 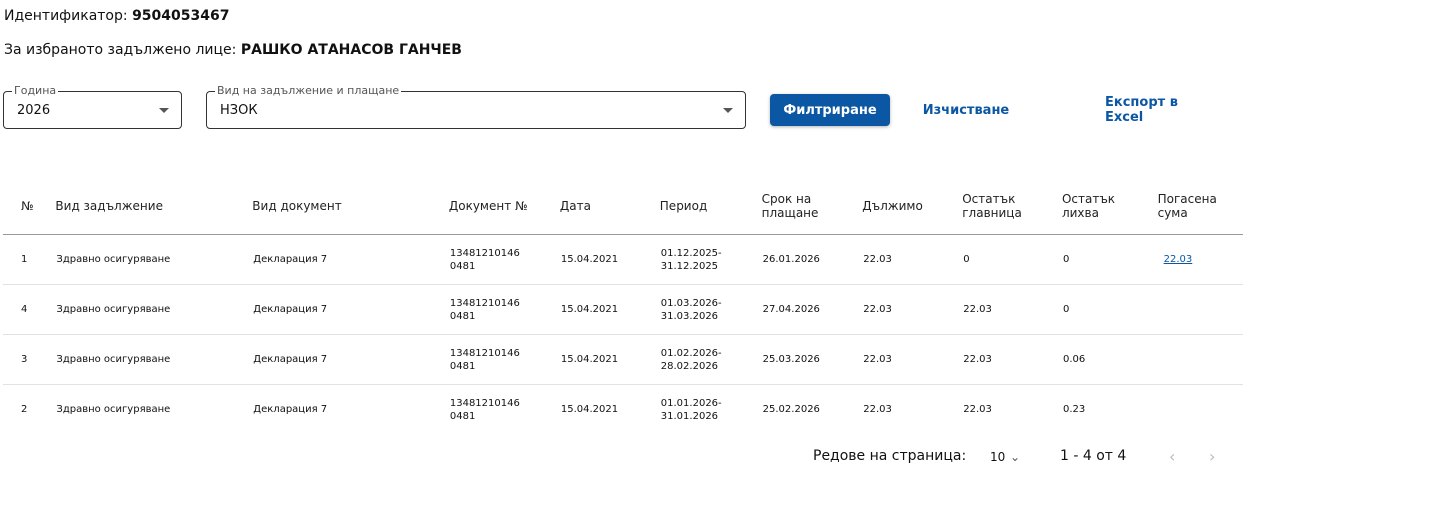 I want to click on cell-interest: 0.06, so click(x=1109, y=359).